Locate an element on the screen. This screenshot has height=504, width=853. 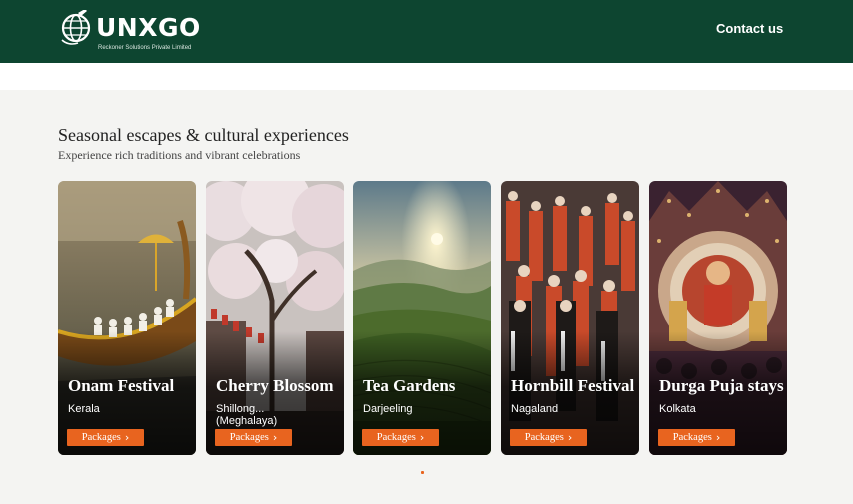
card-location: Kerala is located at coordinates (84, 409).